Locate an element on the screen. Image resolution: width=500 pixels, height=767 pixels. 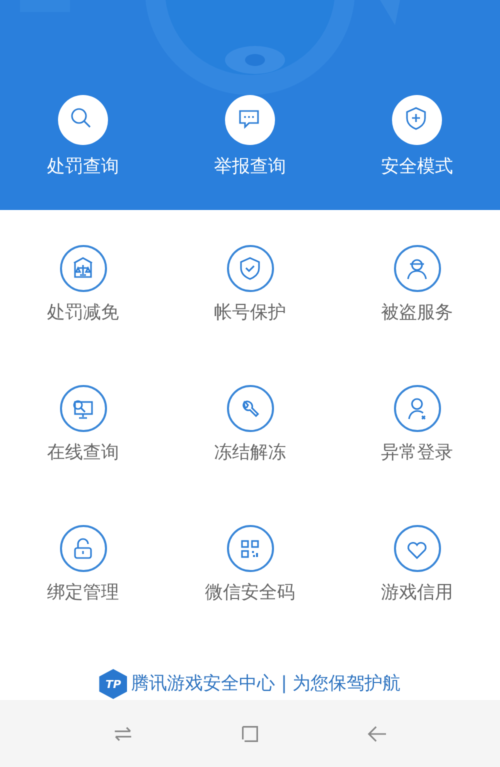
action-label: 举报查询 is located at coordinates (250, 167).